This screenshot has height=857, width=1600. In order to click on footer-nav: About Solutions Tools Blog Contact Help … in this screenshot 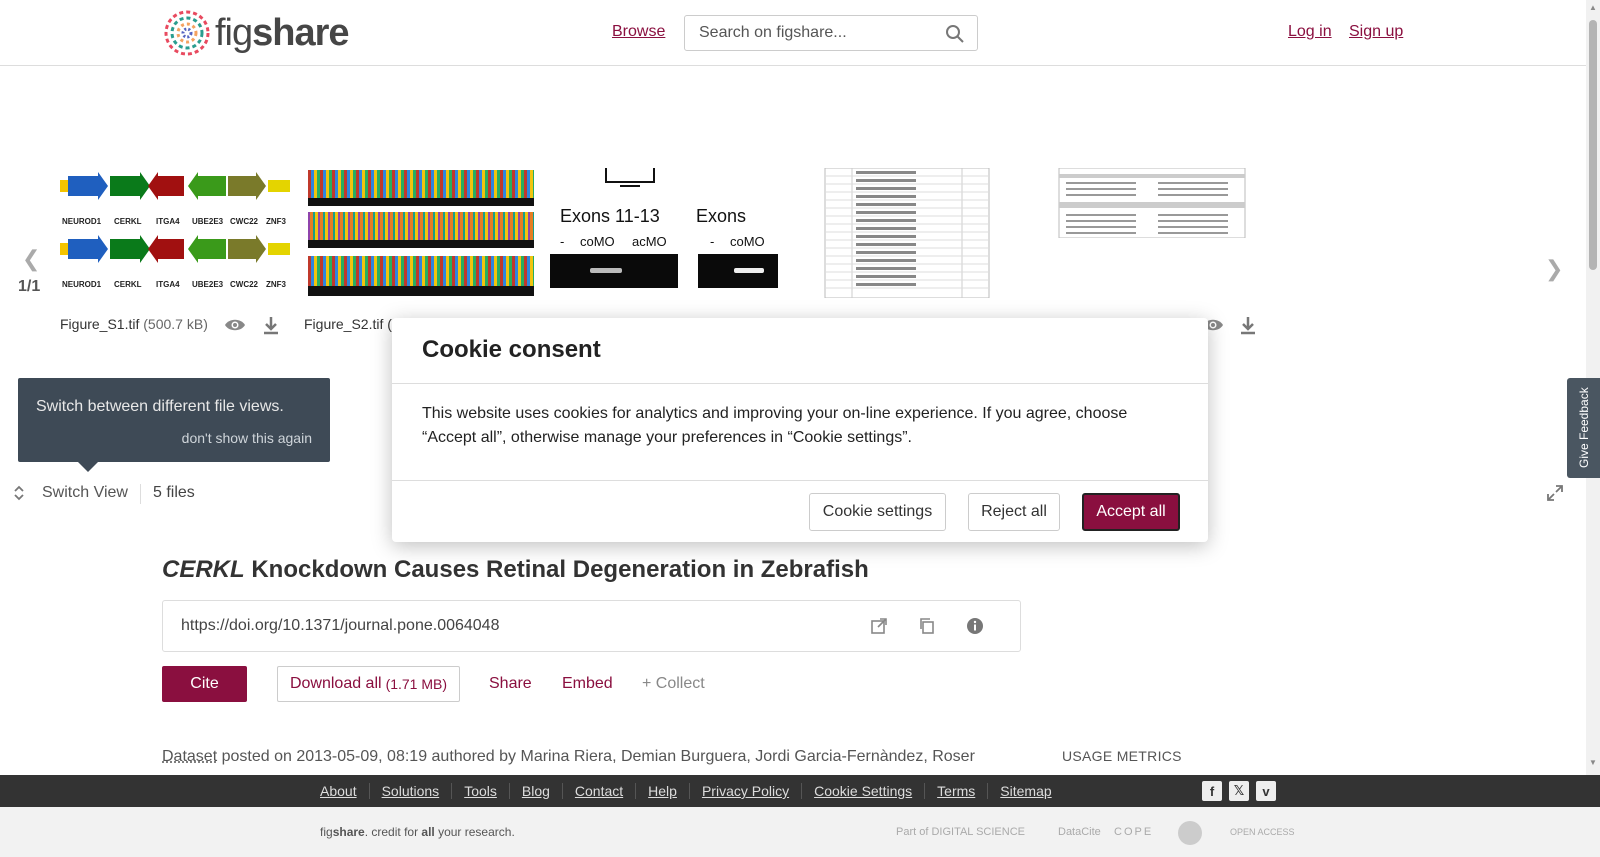, I will do `click(800, 791)`.